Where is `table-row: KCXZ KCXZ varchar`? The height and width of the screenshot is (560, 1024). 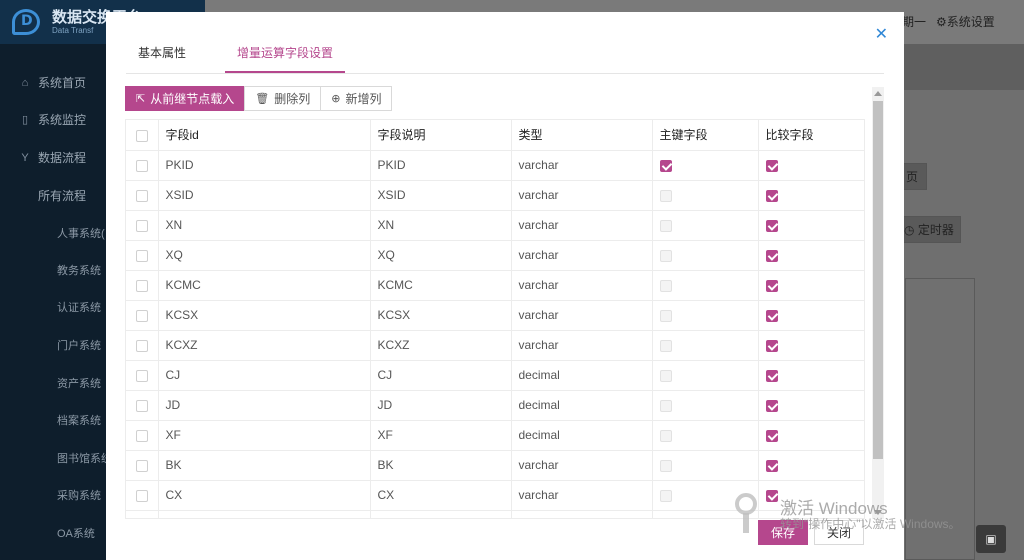
table-row: KCXZ KCXZ varchar is located at coordinates (495, 345).